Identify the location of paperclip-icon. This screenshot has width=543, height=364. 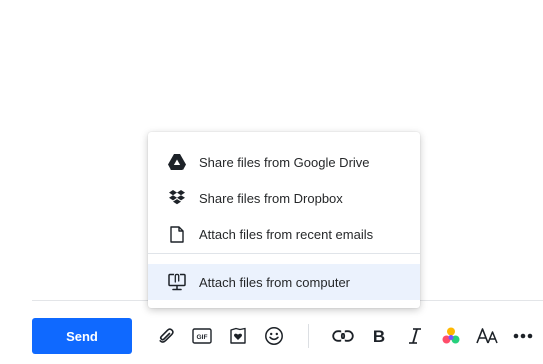
(166, 336).